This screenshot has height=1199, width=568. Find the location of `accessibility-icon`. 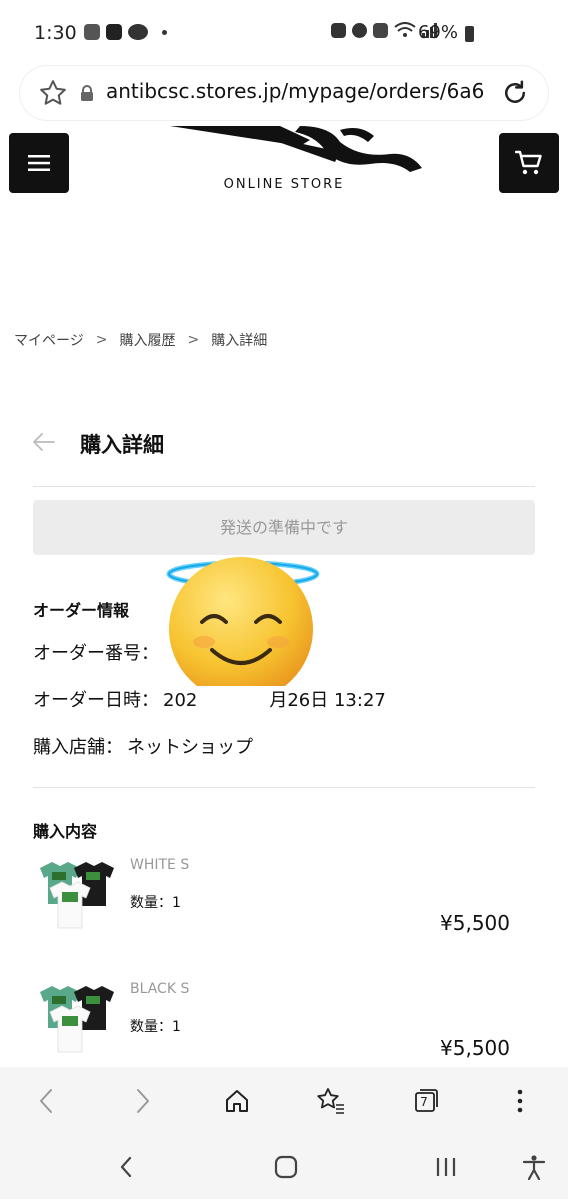

accessibility-icon is located at coordinates (534, 1167).